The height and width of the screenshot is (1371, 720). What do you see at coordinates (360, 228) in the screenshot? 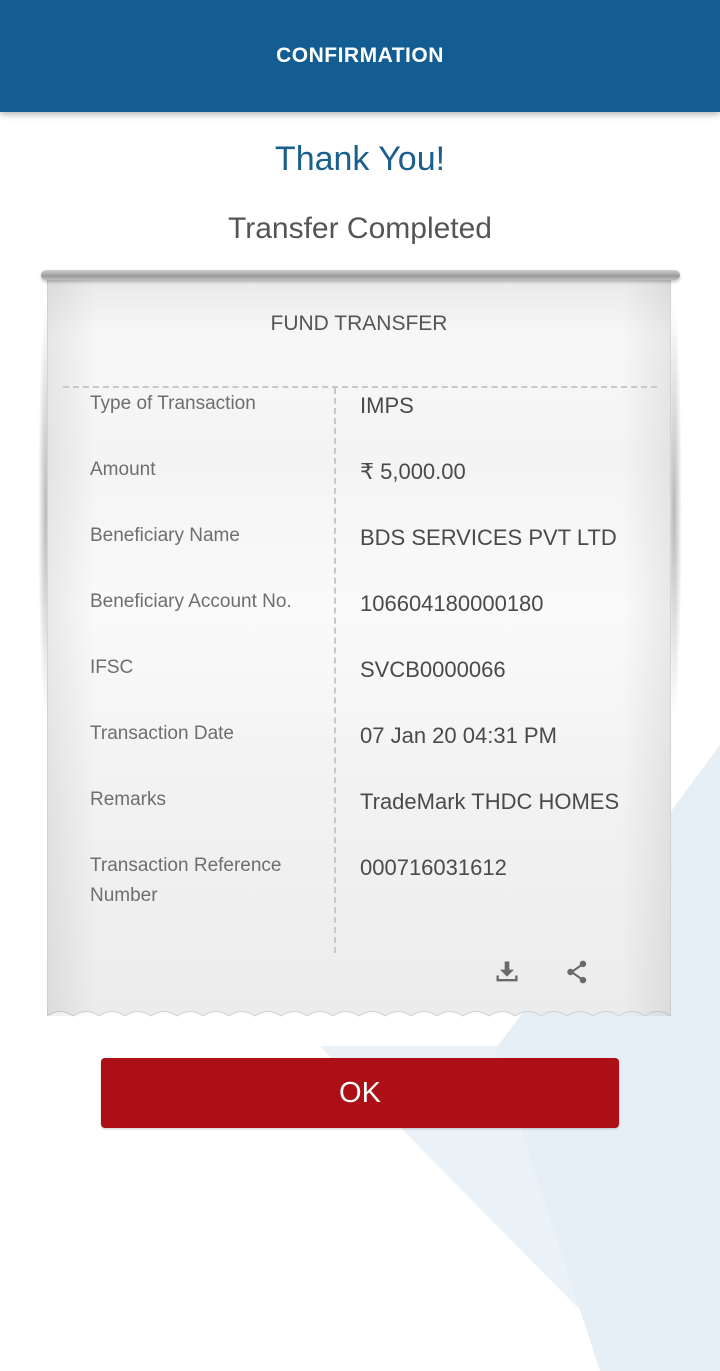
I see `transfer-status-text: Transfer Completed` at bounding box center [360, 228].